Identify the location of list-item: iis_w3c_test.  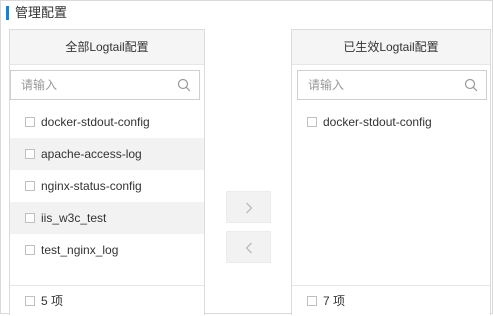
(107, 218).